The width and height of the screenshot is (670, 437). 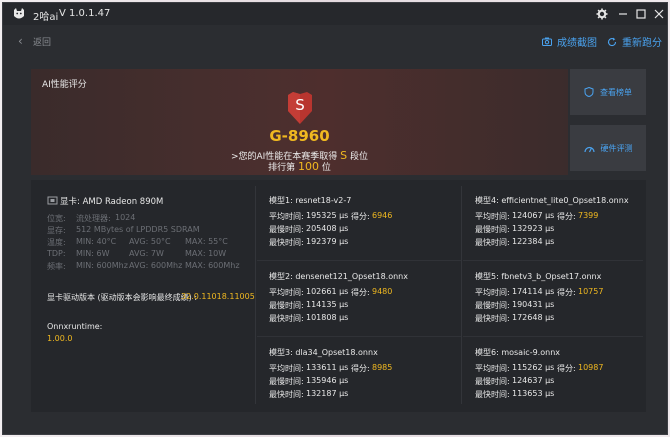 What do you see at coordinates (52, 200) in the screenshot?
I see `gpu-chip-icon` at bounding box center [52, 200].